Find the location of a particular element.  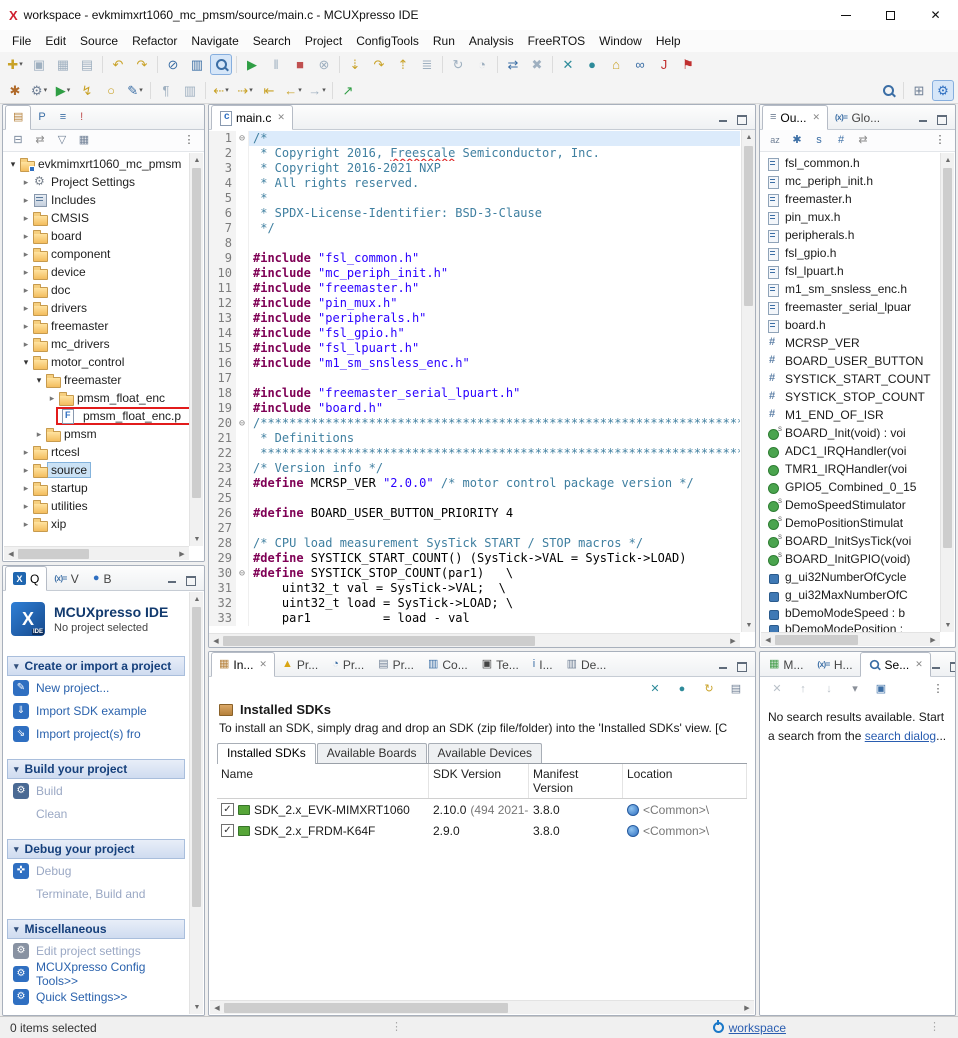

line-number: 18 is located at coordinates (222, 393).